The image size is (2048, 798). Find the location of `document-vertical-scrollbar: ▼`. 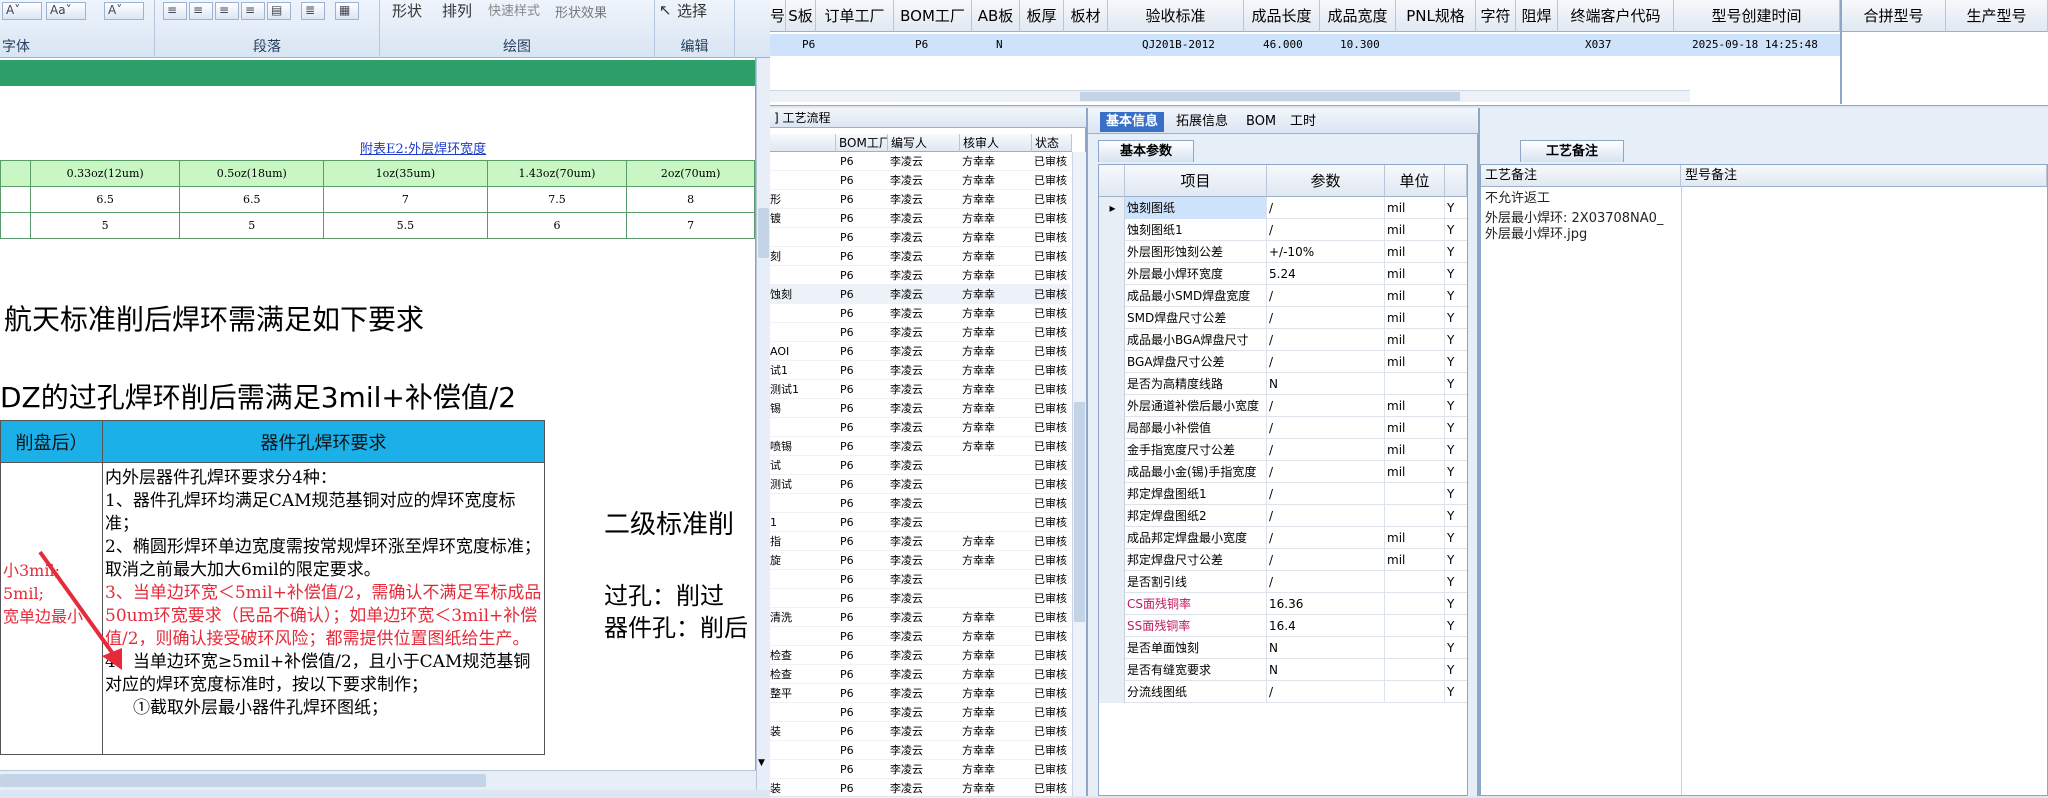

document-vertical-scrollbar: ▼ is located at coordinates (763, 424).